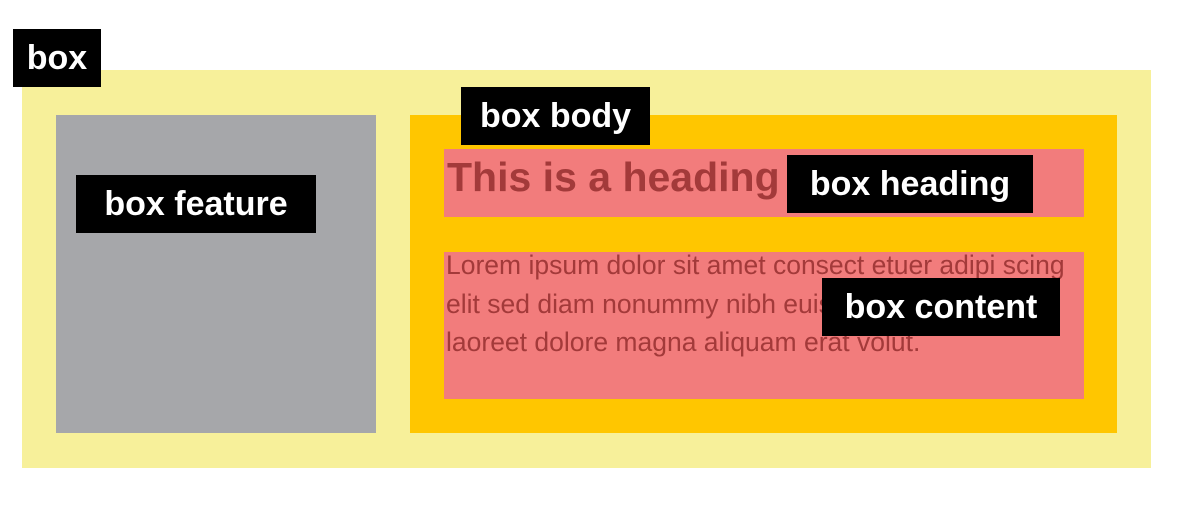 The image size is (1184, 520). Describe the element at coordinates (910, 184) in the screenshot. I see `box-heading-label: box heading` at that location.